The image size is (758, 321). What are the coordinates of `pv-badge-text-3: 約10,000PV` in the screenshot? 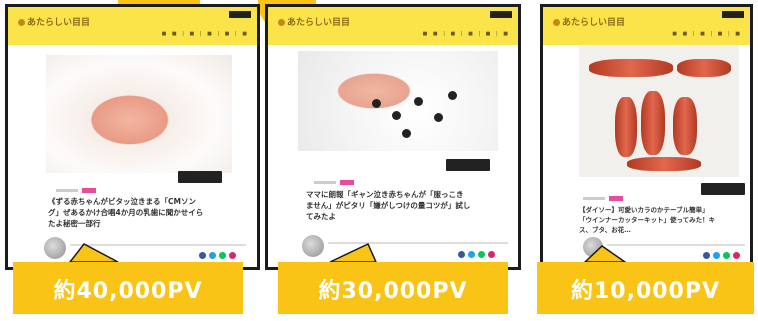 It's located at (645, 291).